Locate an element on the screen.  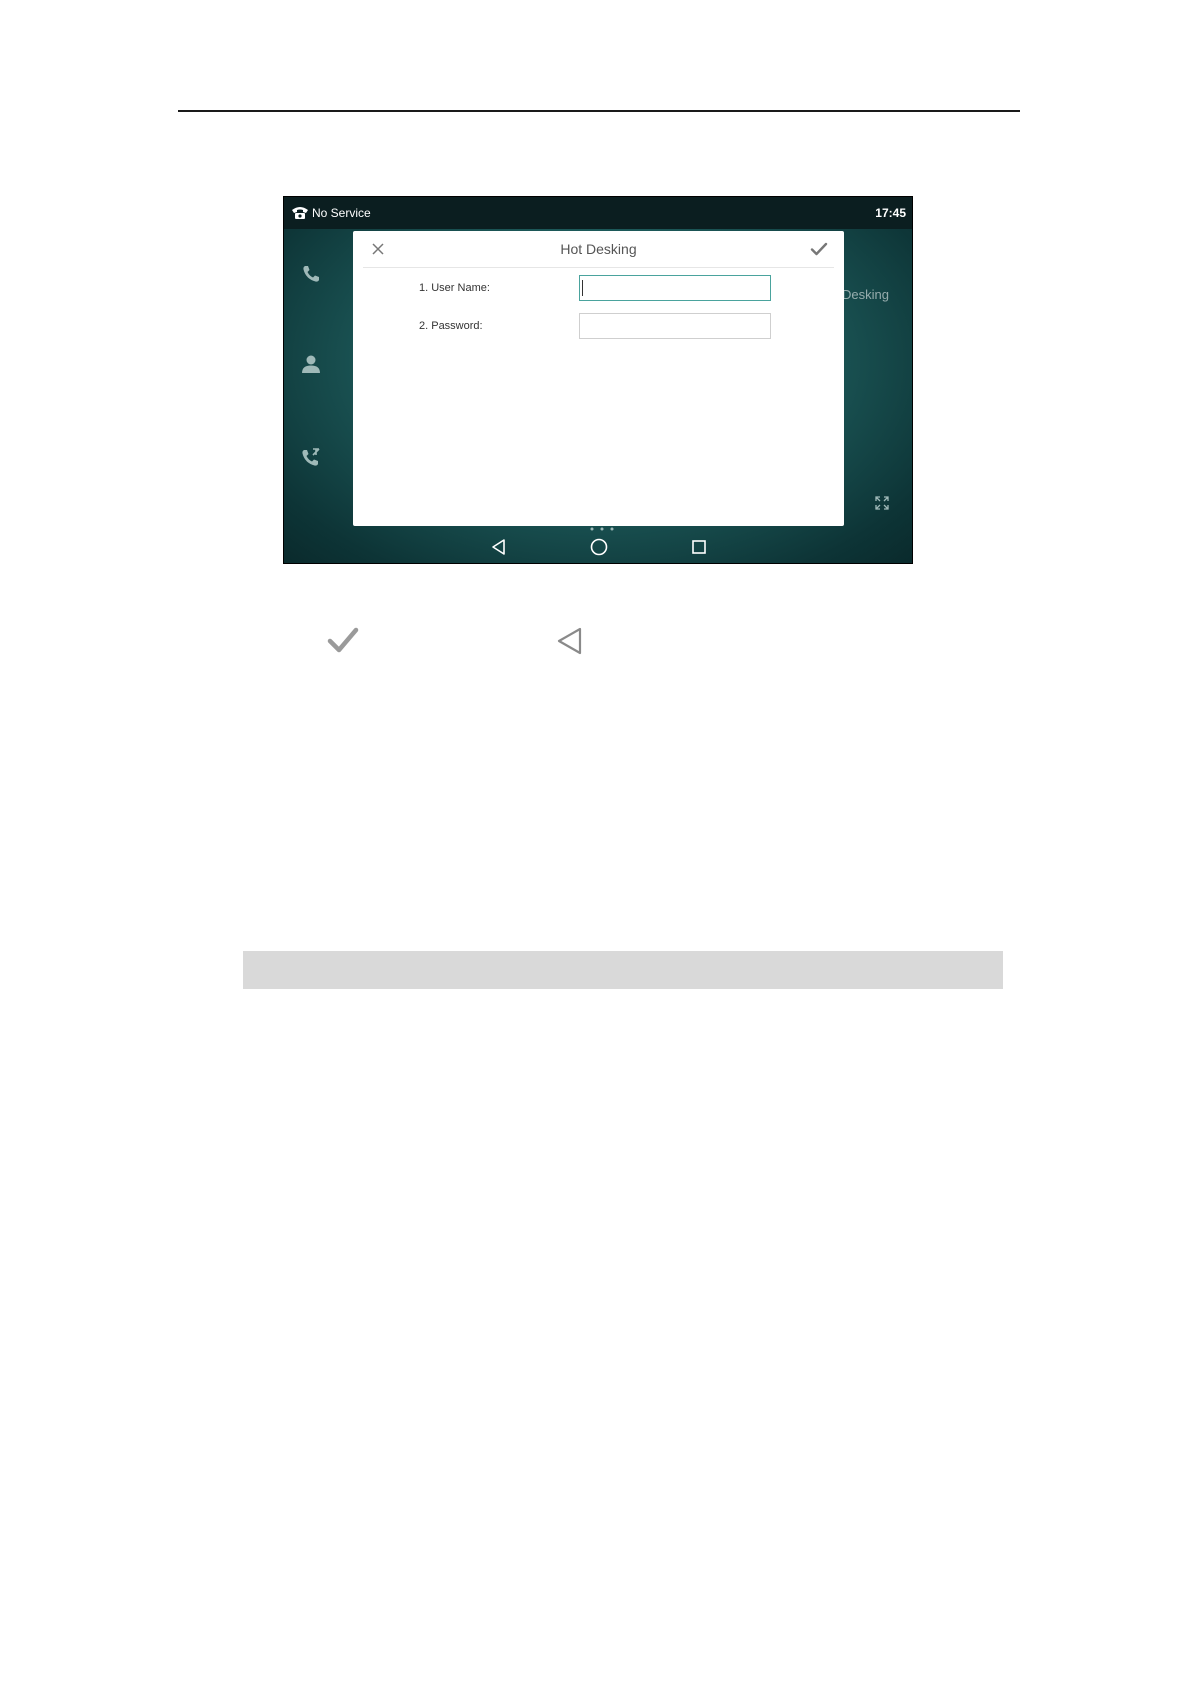
home-icon is located at coordinates (599, 547).